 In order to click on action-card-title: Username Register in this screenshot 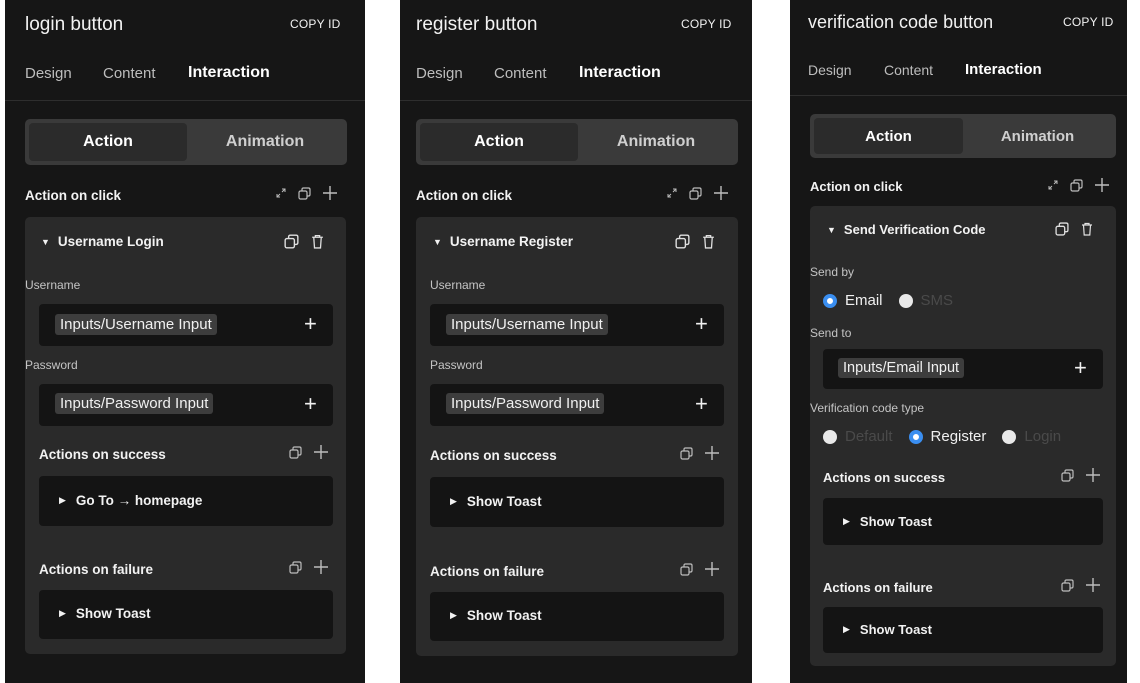, I will do `click(511, 241)`.